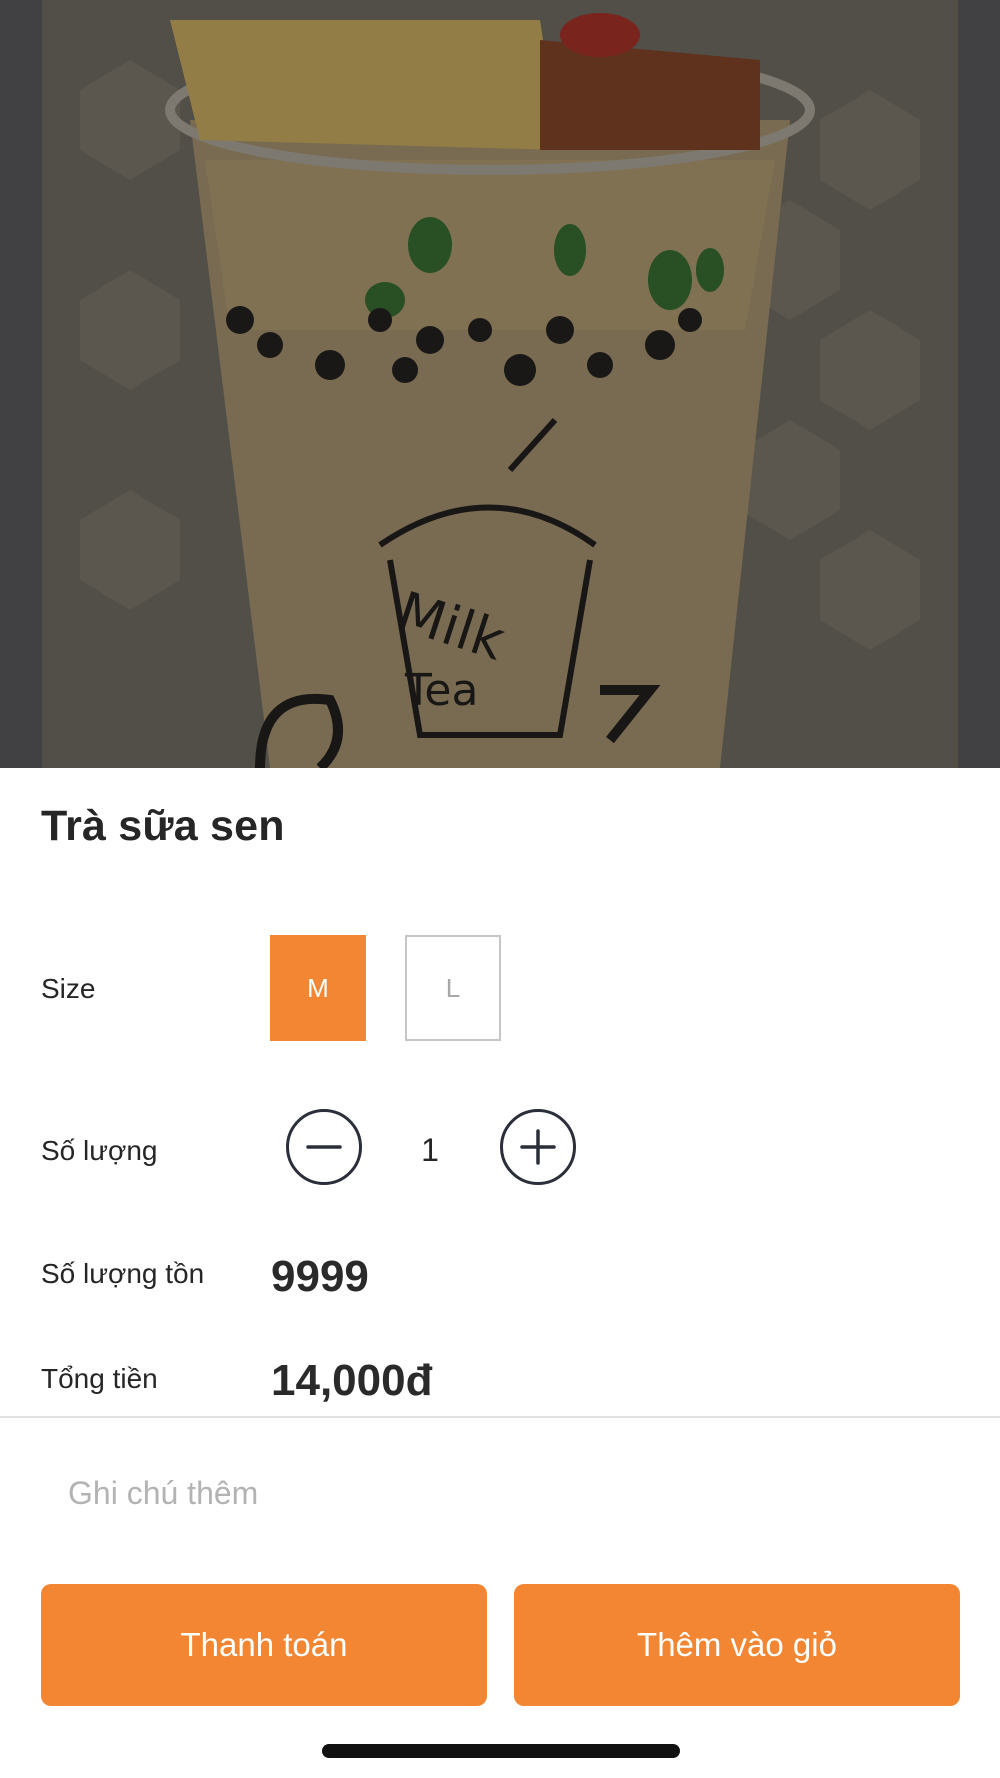  Describe the element at coordinates (352, 1380) in the screenshot. I see `total-price: 14,000đ` at that location.